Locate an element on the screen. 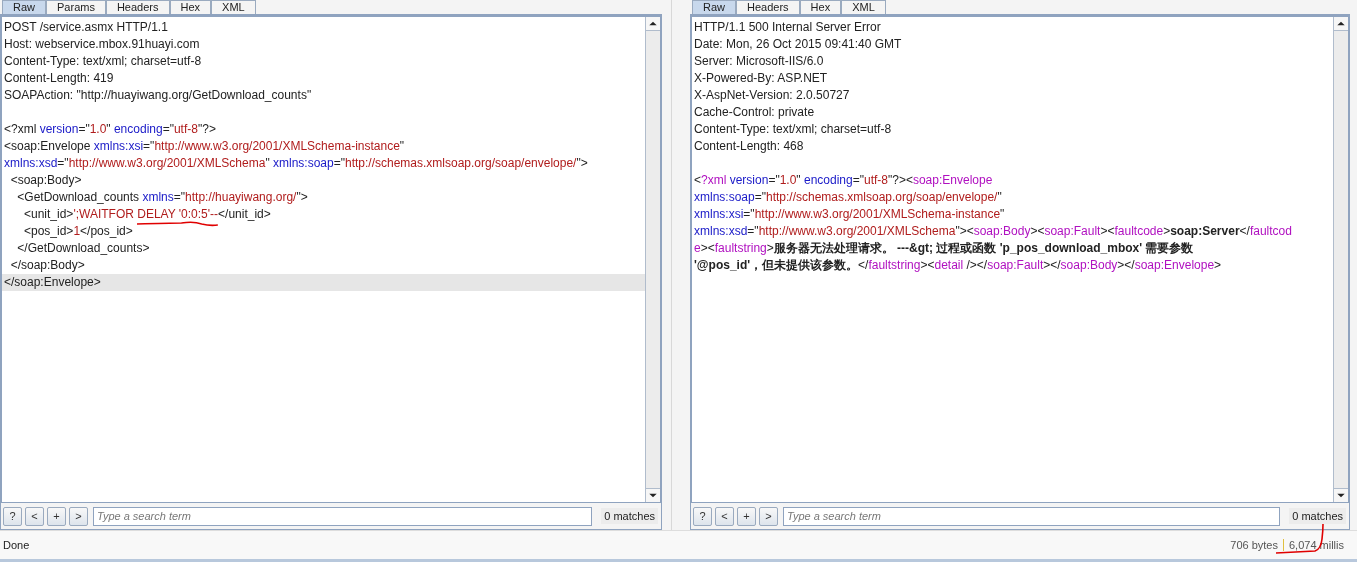  code-token: </soap:Body> is located at coordinates (47, 265).